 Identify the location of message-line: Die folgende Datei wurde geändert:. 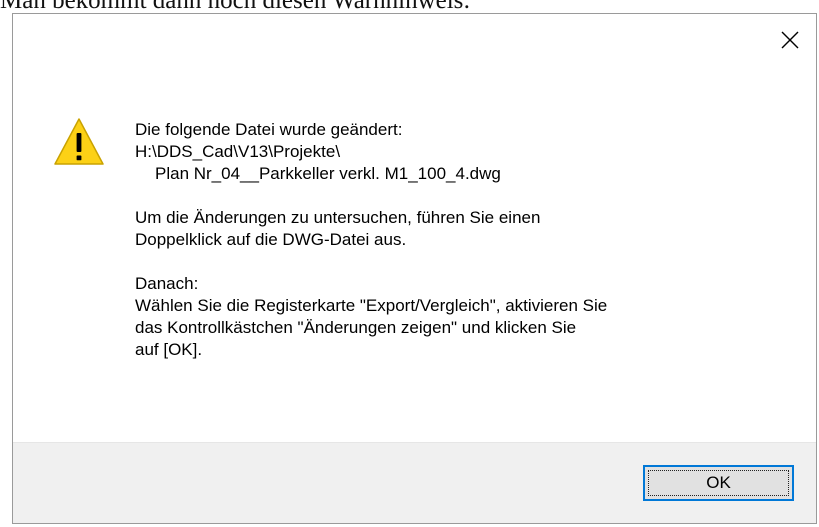
(269, 129).